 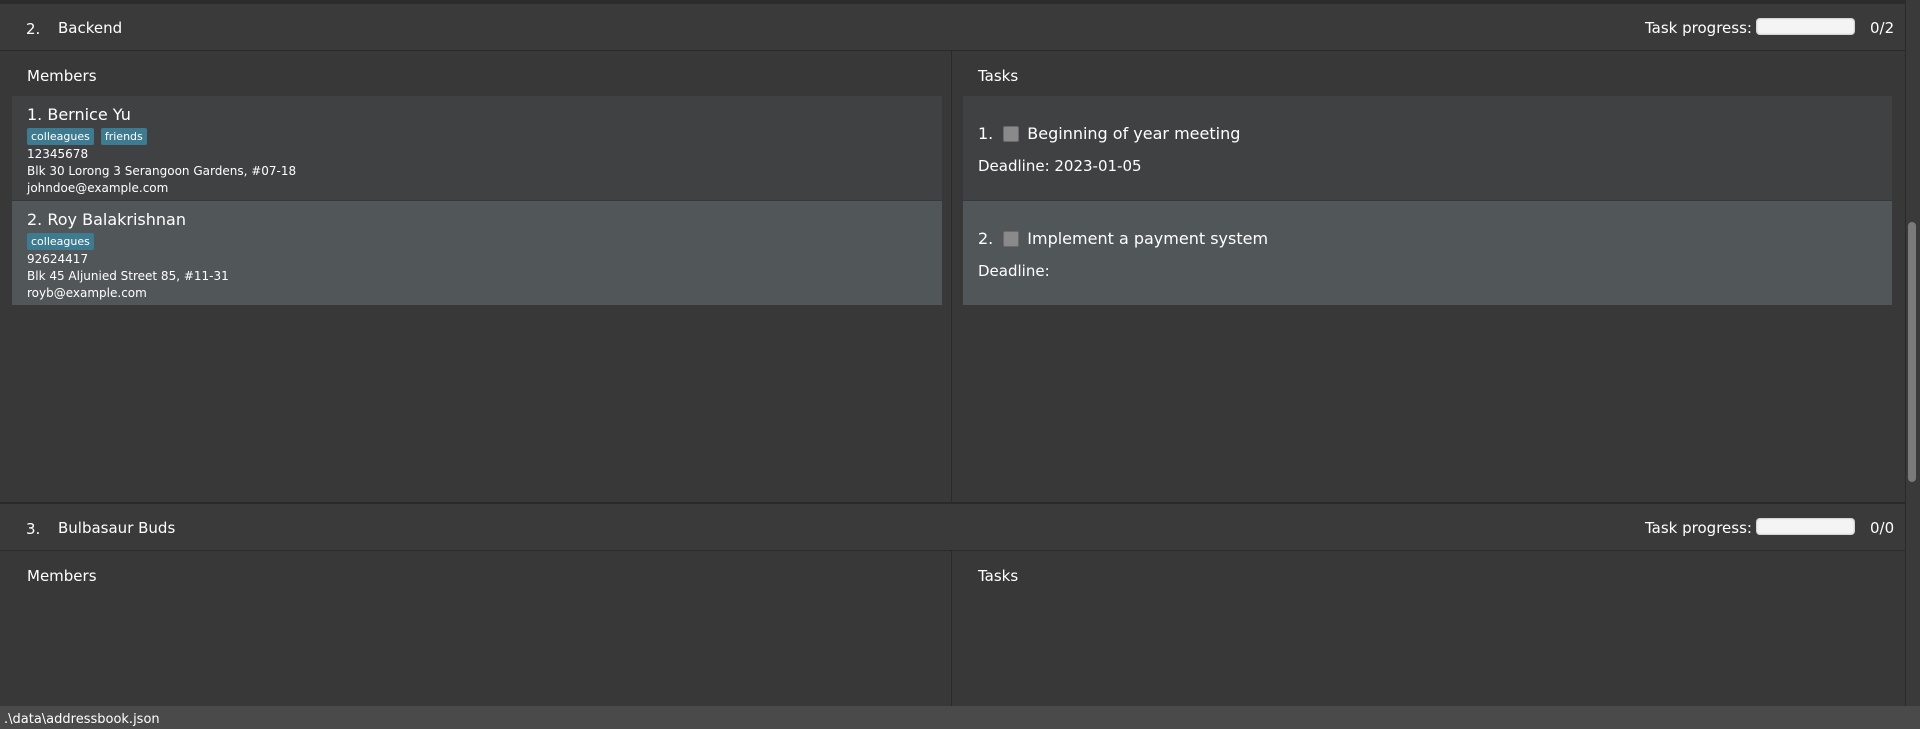 I want to click on group-index: 2., so click(x=33, y=29).